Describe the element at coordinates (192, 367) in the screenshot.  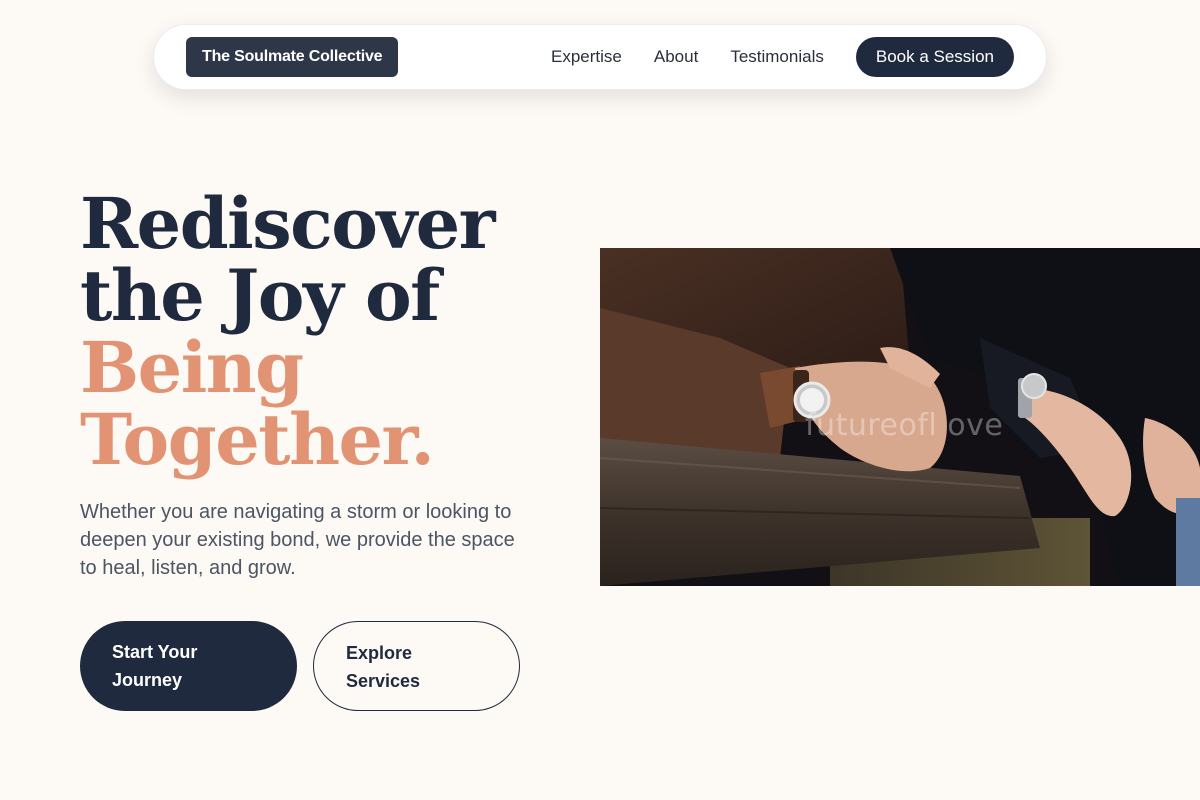
I see `headline-line-3: Being` at that location.